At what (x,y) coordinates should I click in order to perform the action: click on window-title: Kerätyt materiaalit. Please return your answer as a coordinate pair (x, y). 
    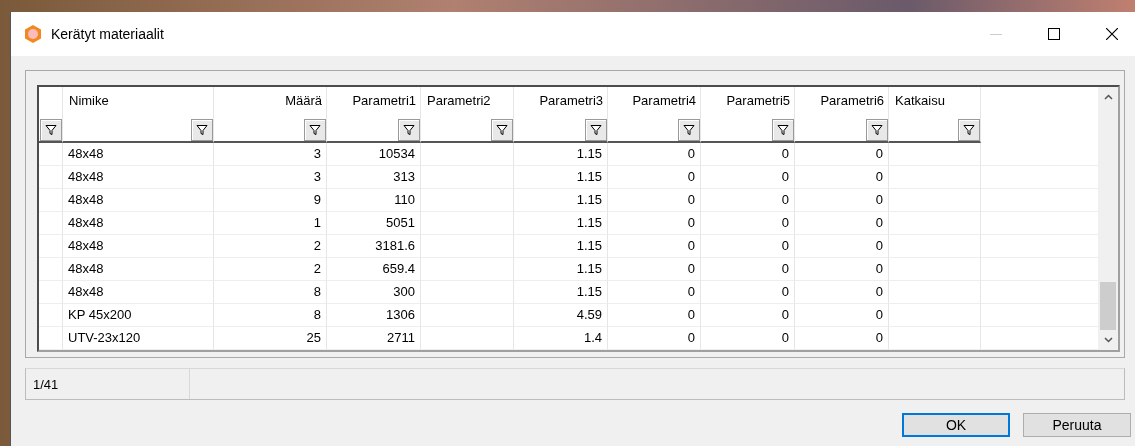
    Looking at the image, I should click on (108, 34).